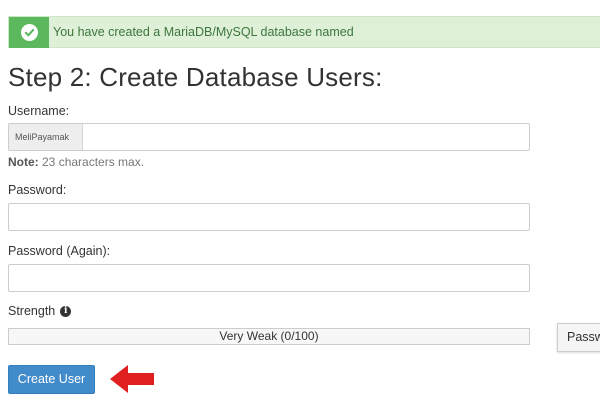 The width and height of the screenshot is (600, 400). Describe the element at coordinates (46, 137) in the screenshot. I see `username-prefix: MeliPayamak` at that location.